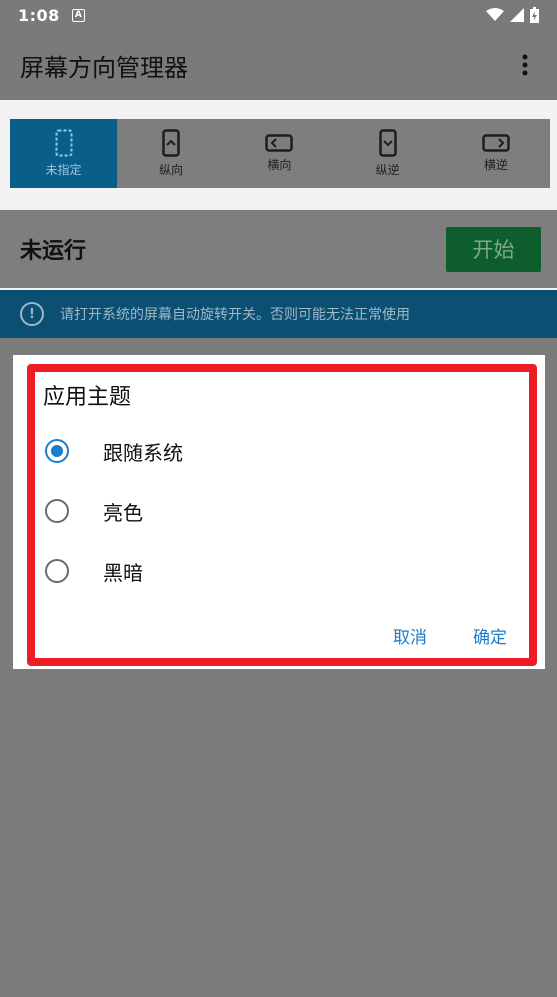  What do you see at coordinates (57, 451) in the screenshot?
I see `radio-checked-icon` at bounding box center [57, 451].